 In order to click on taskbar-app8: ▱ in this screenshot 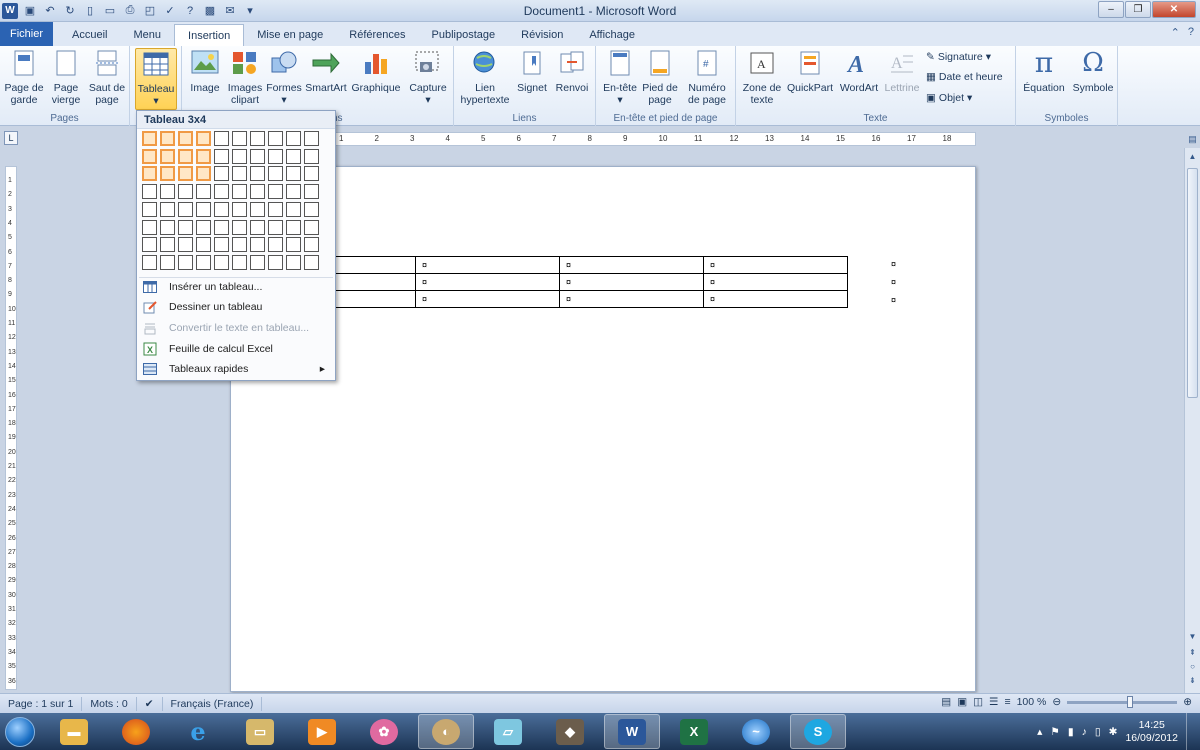, I will do `click(508, 731)`.